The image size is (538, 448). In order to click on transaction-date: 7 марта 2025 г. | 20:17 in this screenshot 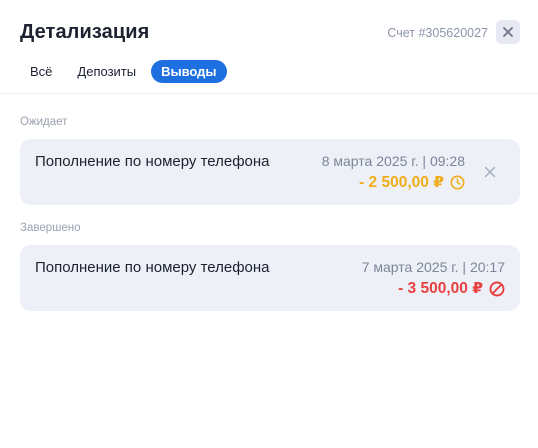, I will do `click(433, 267)`.